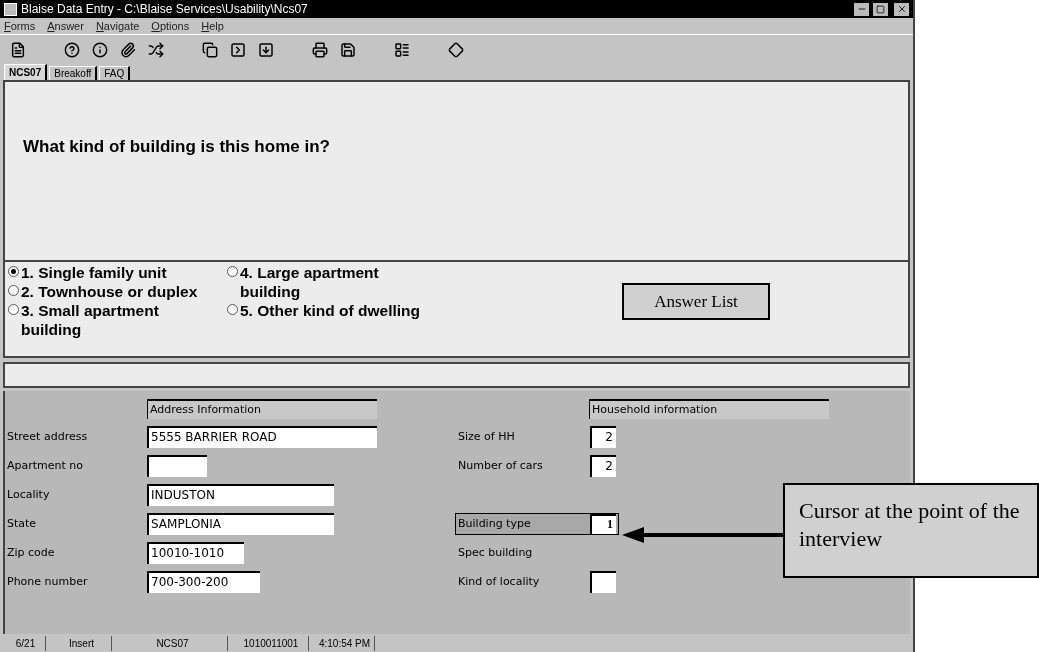 This screenshot has height=652, width=1039. Describe the element at coordinates (238, 49) in the screenshot. I see `next-icon` at that location.